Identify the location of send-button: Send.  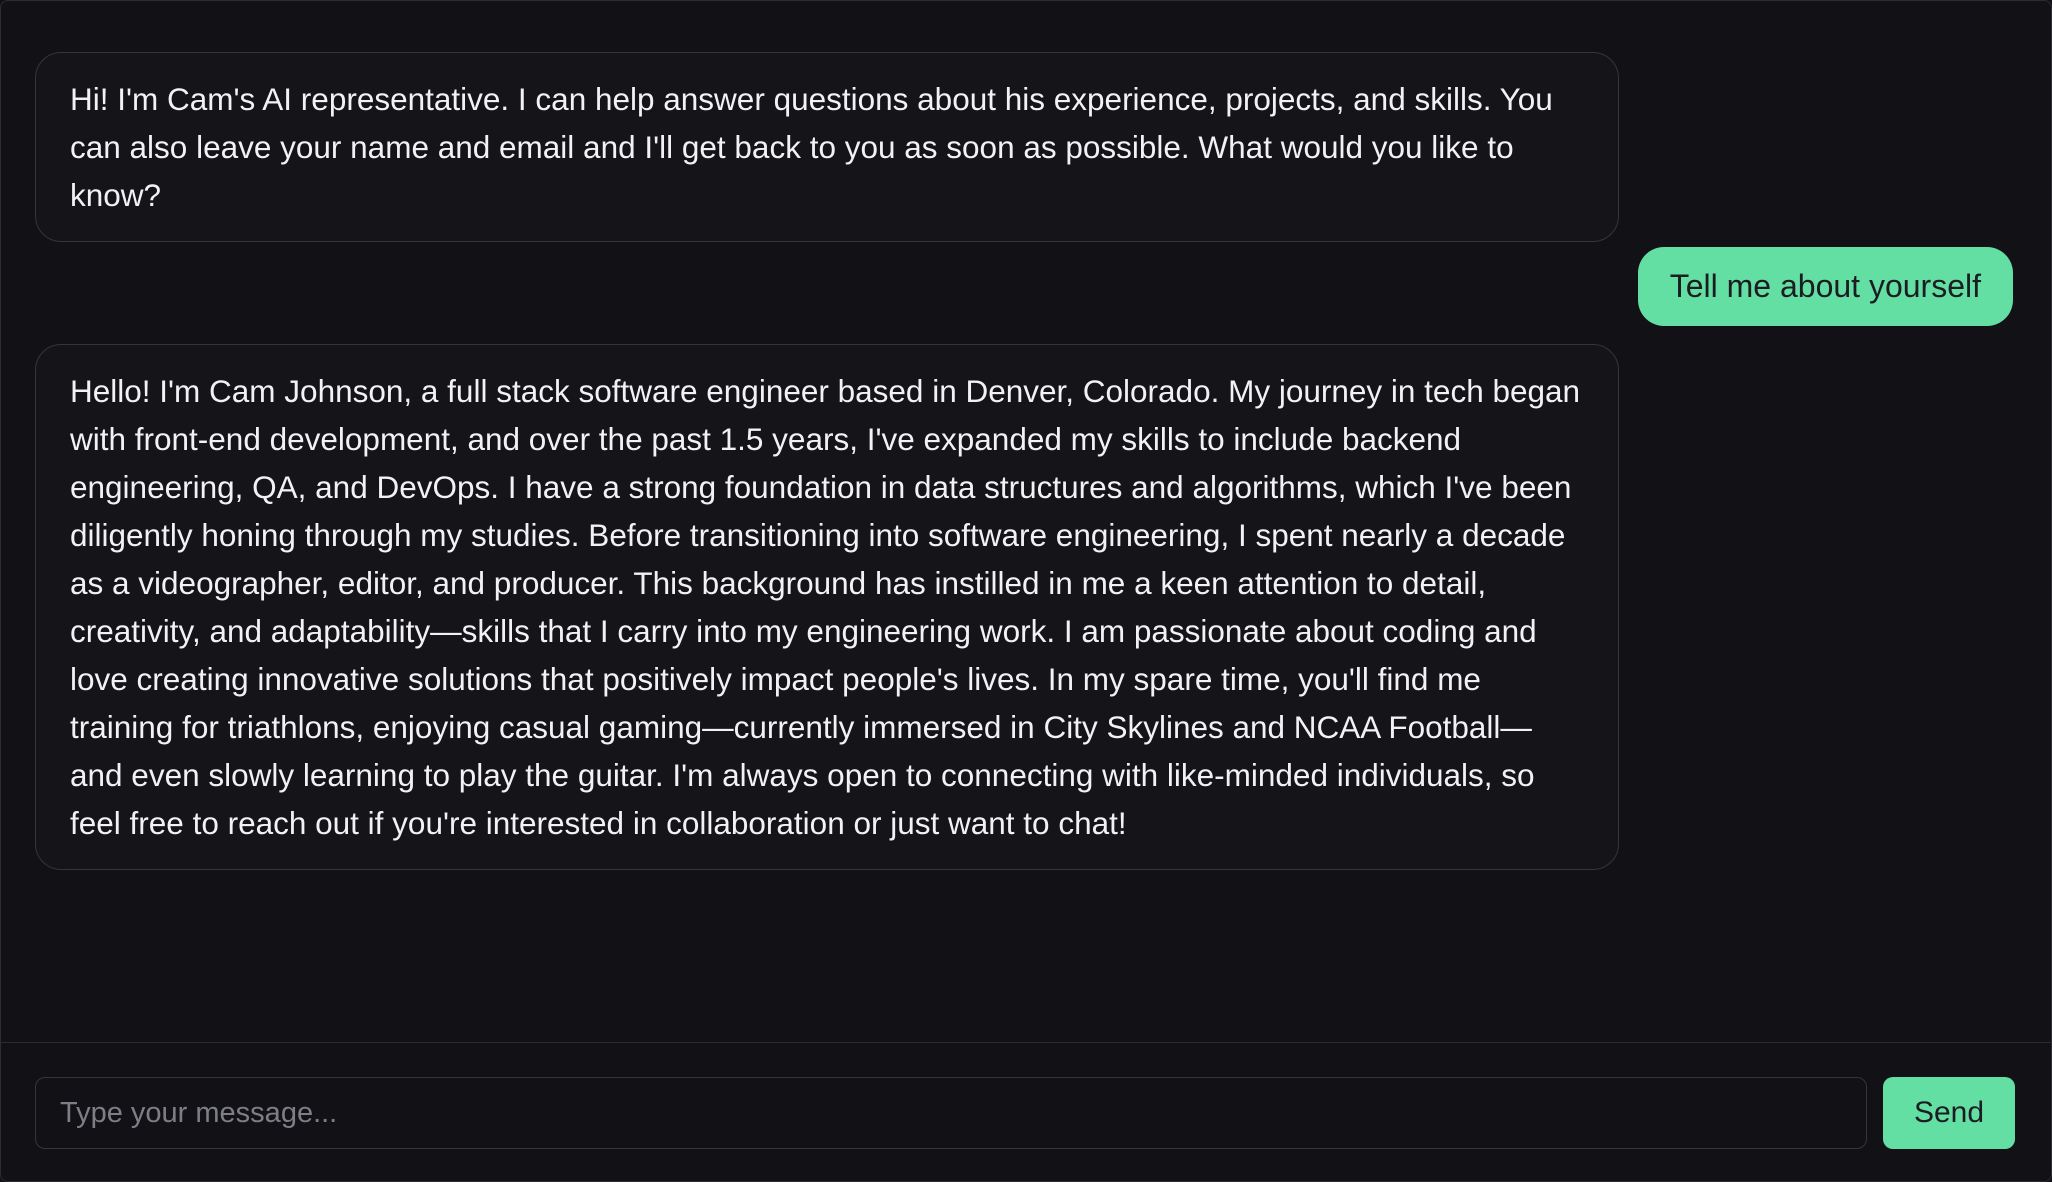
(1949, 1113).